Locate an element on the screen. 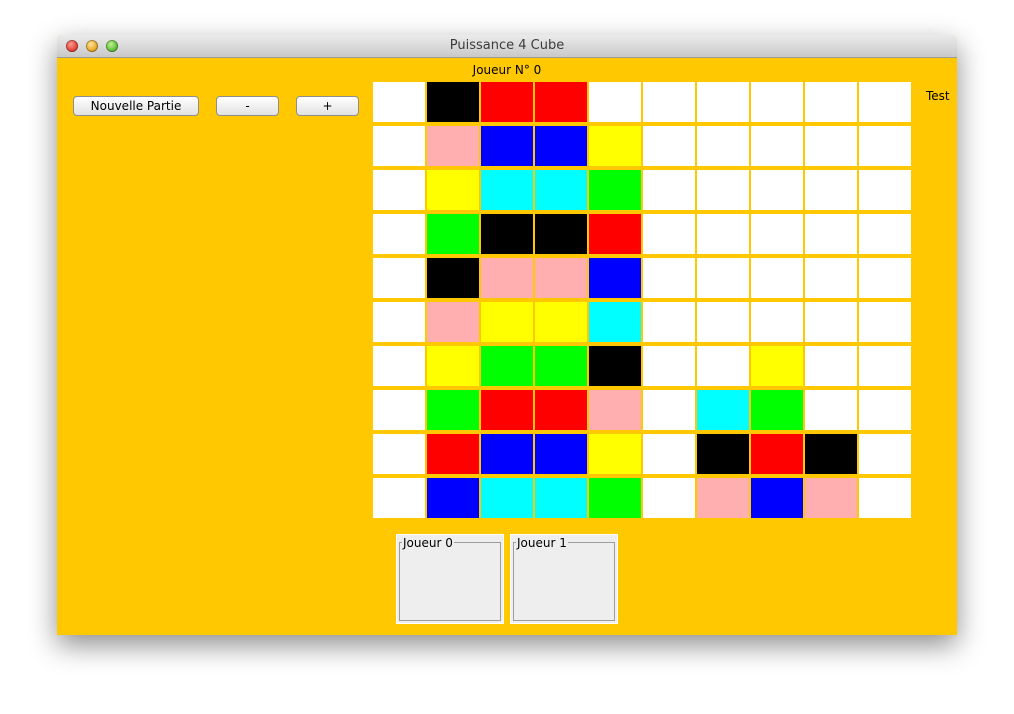 The width and height of the screenshot is (1014, 714). decrease-button: - is located at coordinates (247, 106).